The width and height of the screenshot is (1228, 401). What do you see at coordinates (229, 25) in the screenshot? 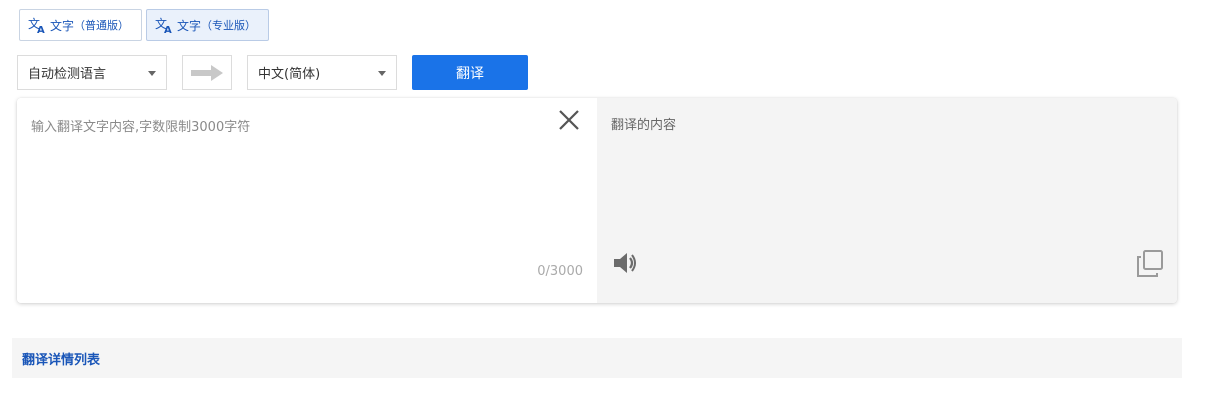
I see `tab-sublabel: （专业版）` at bounding box center [229, 25].